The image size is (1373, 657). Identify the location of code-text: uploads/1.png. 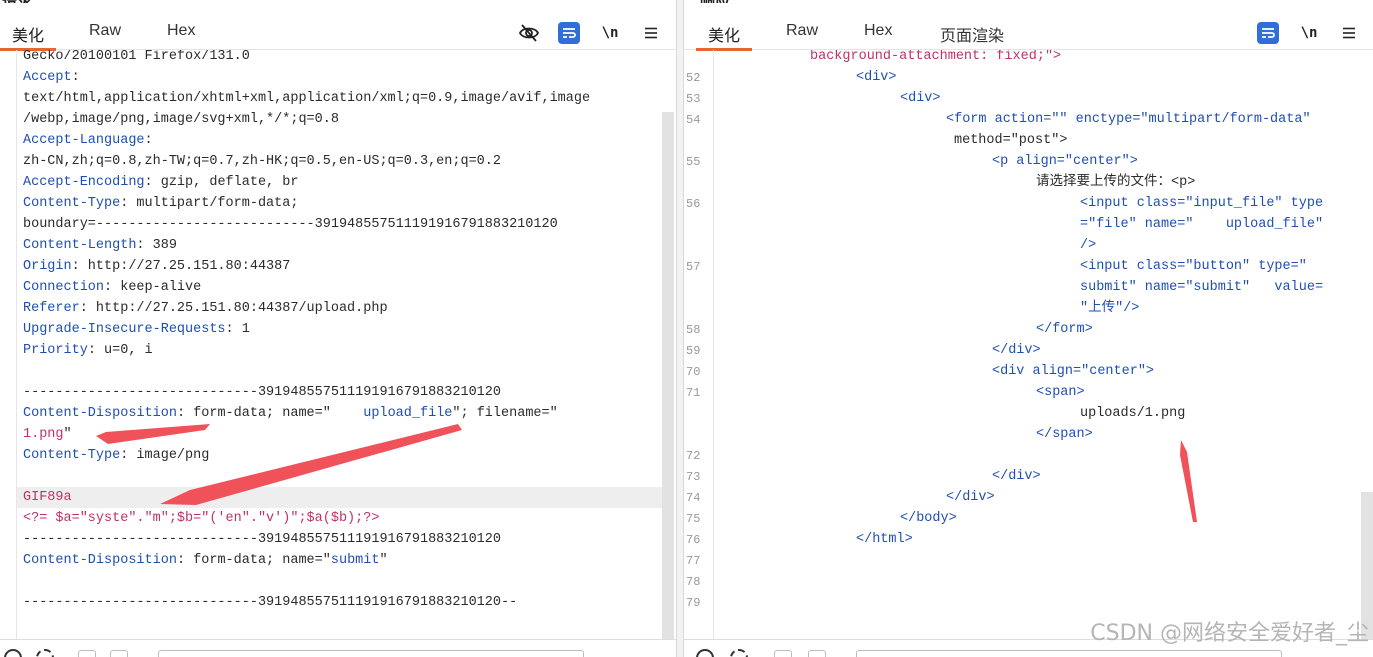
(1133, 413).